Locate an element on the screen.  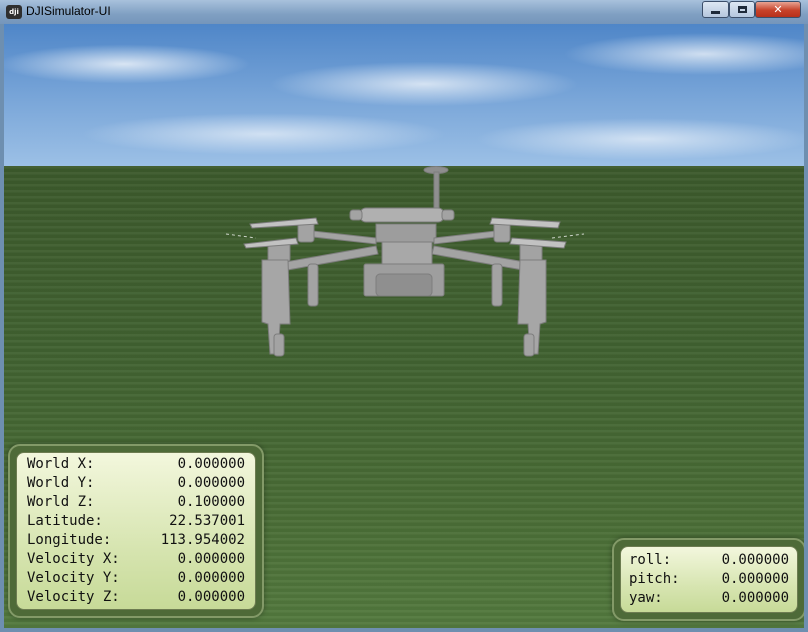
attitude-row-label: pitch: is located at coordinates (654, 579).